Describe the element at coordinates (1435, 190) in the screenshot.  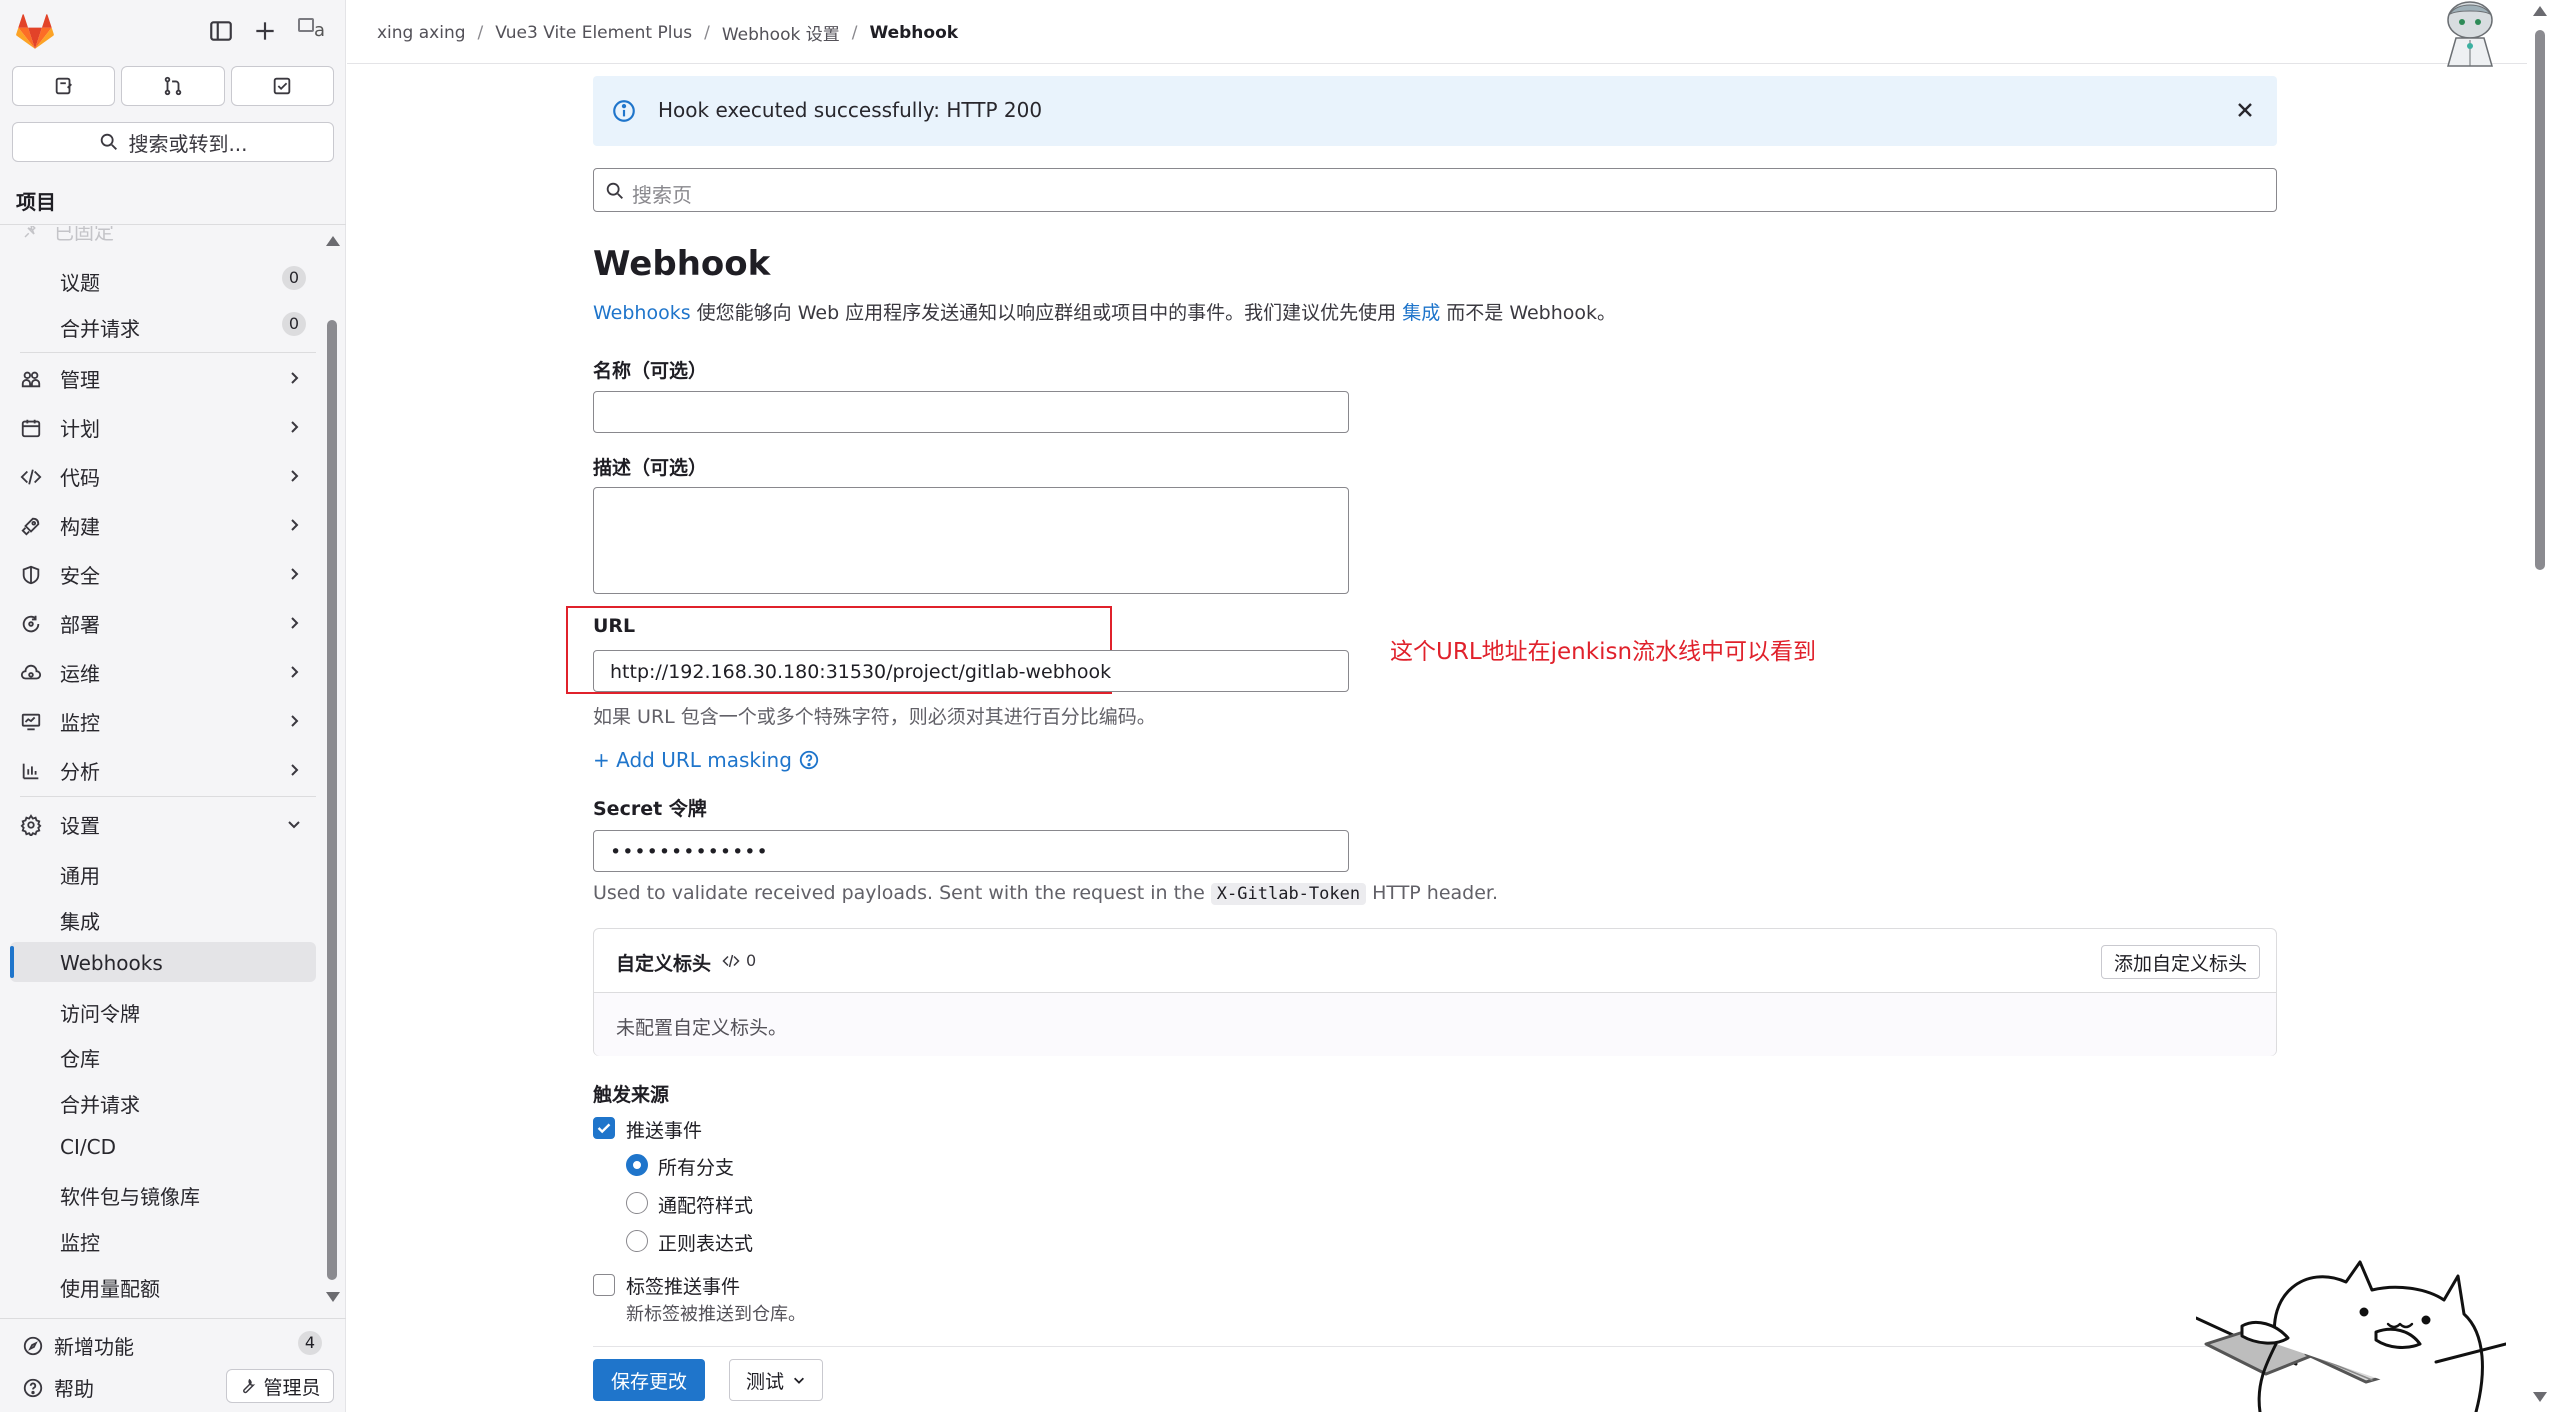
I see `page-search-input: 搜索页` at that location.